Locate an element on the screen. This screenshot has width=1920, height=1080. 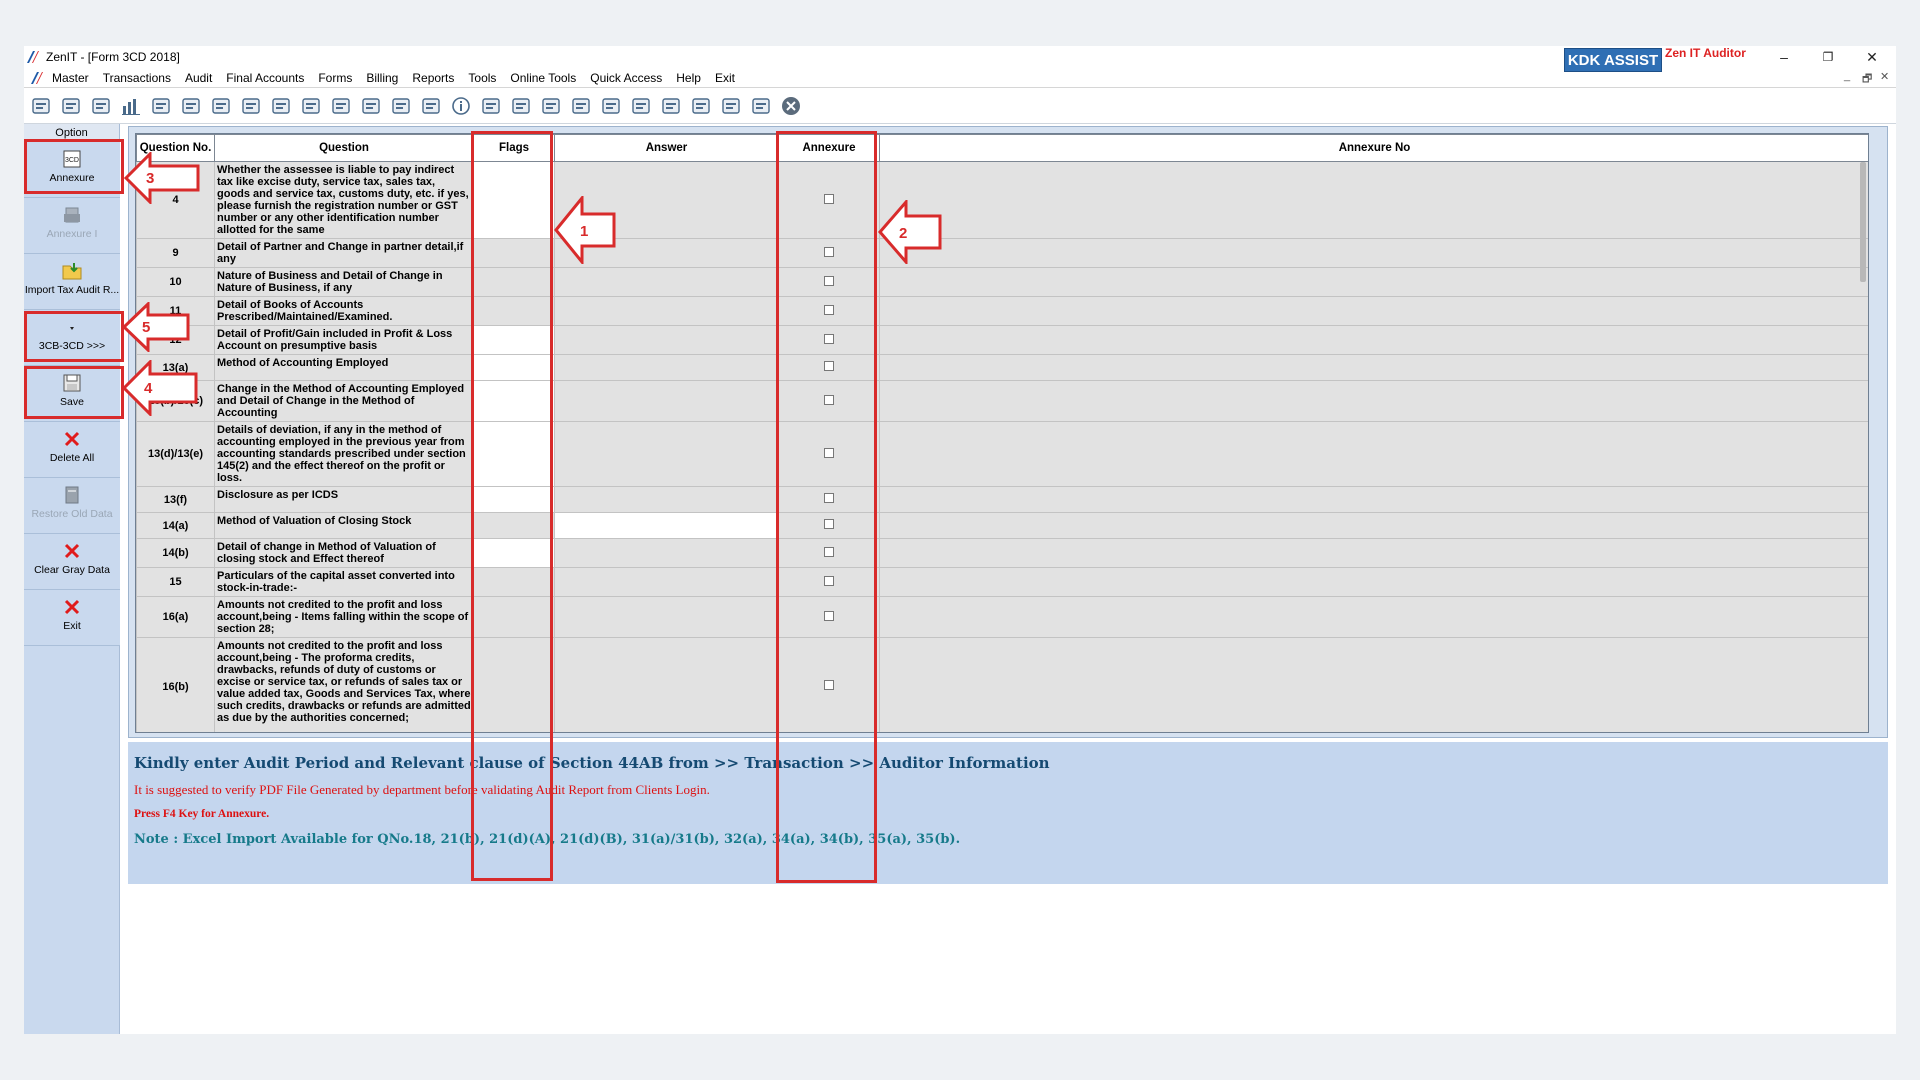
restore-button: ❐ is located at coordinates (1828, 57).